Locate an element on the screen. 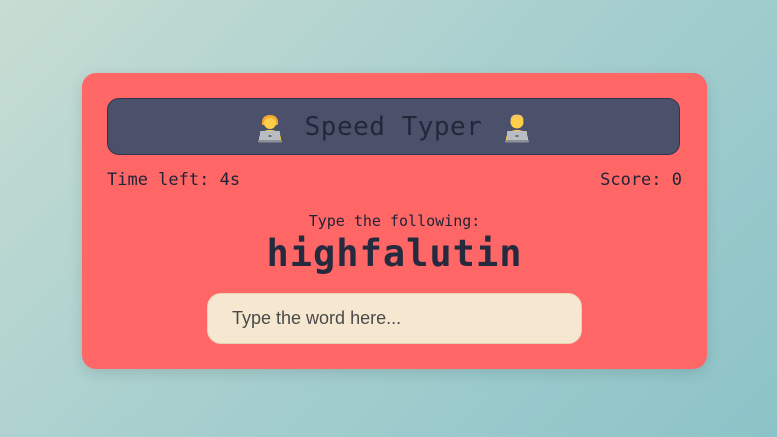  woman-technologist-icon is located at coordinates (269, 128).